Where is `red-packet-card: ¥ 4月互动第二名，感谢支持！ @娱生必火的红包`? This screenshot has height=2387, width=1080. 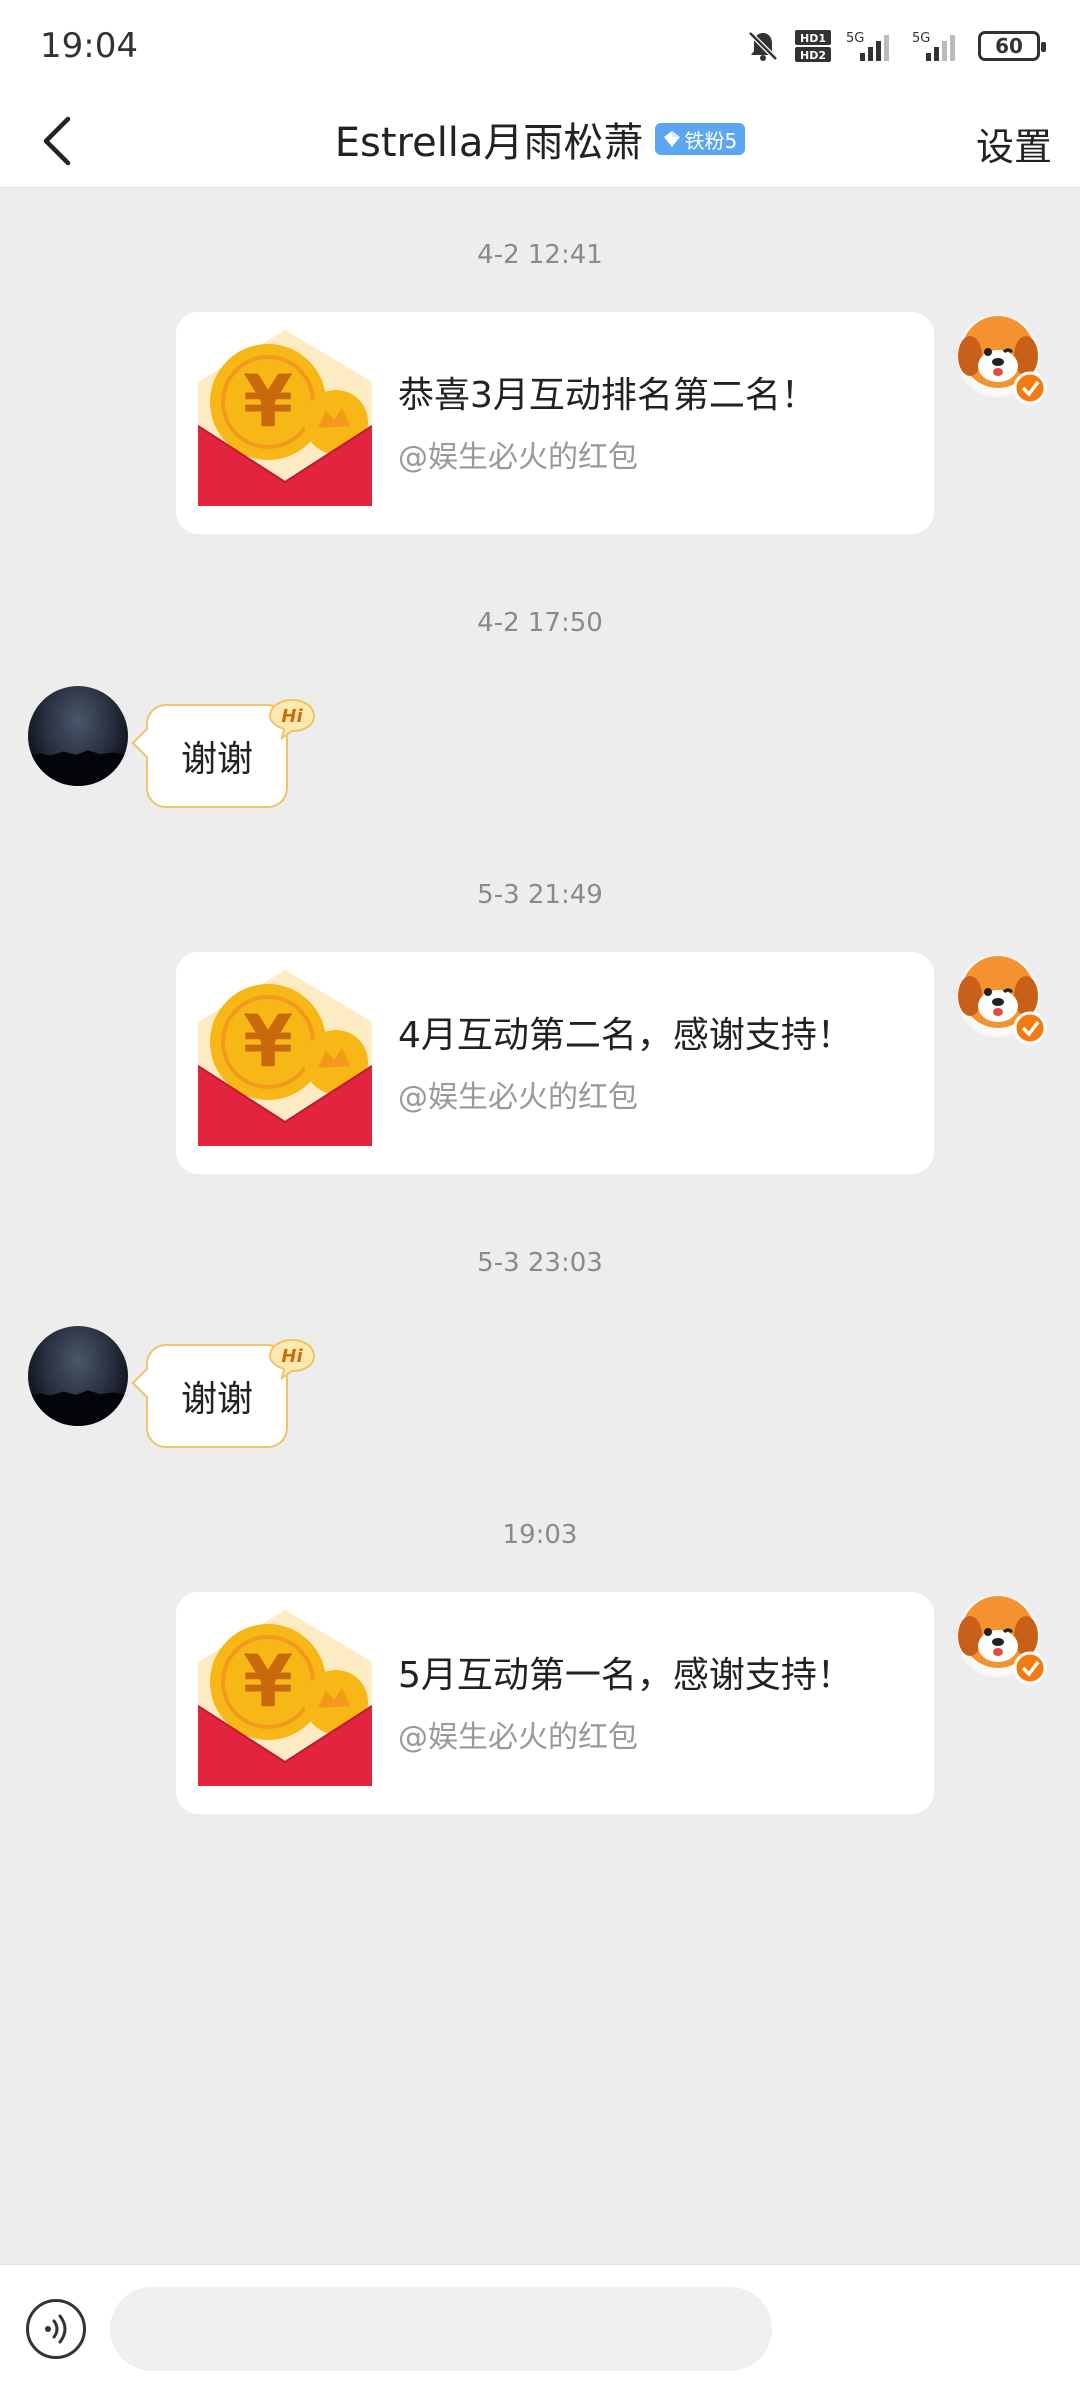
red-packet-card: ¥ 4月互动第二名，感谢支持！ @娱生必火的红包 is located at coordinates (555, 1063).